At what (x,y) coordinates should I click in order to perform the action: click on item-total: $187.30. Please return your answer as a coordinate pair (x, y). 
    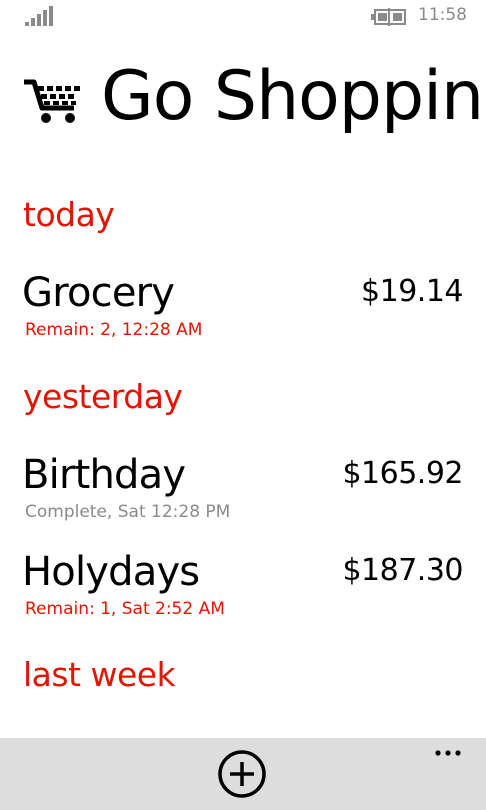
    Looking at the image, I should click on (402, 570).